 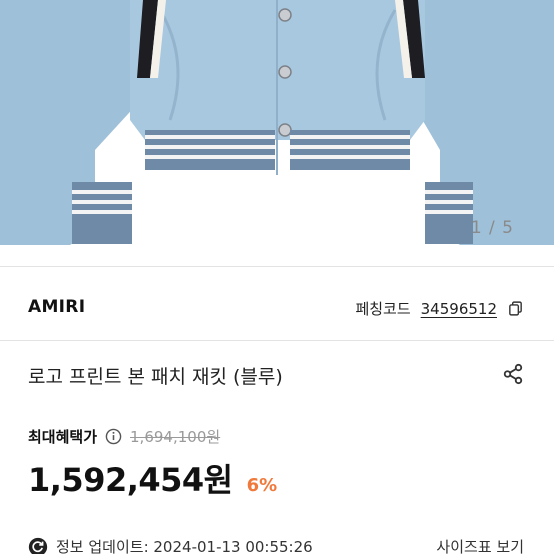 What do you see at coordinates (63, 437) in the screenshot?
I see `max-benefit-label: 최대혜택가` at bounding box center [63, 437].